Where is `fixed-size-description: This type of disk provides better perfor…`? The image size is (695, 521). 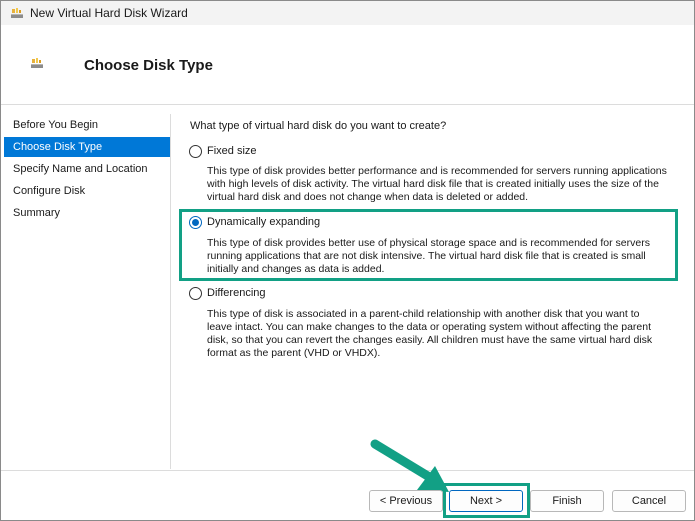 fixed-size-description: This type of disk provides better perfor… is located at coordinates (447, 184).